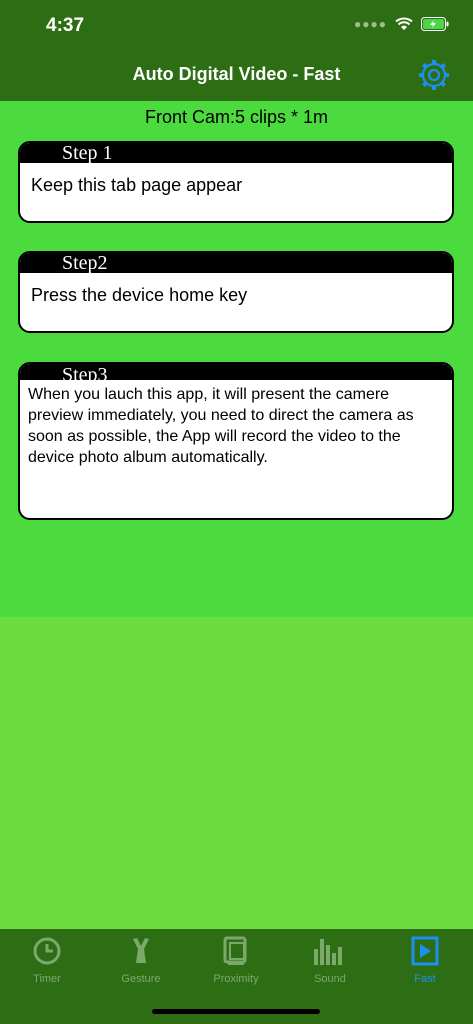 The image size is (473, 1024). I want to click on gear-icon, so click(434, 75).